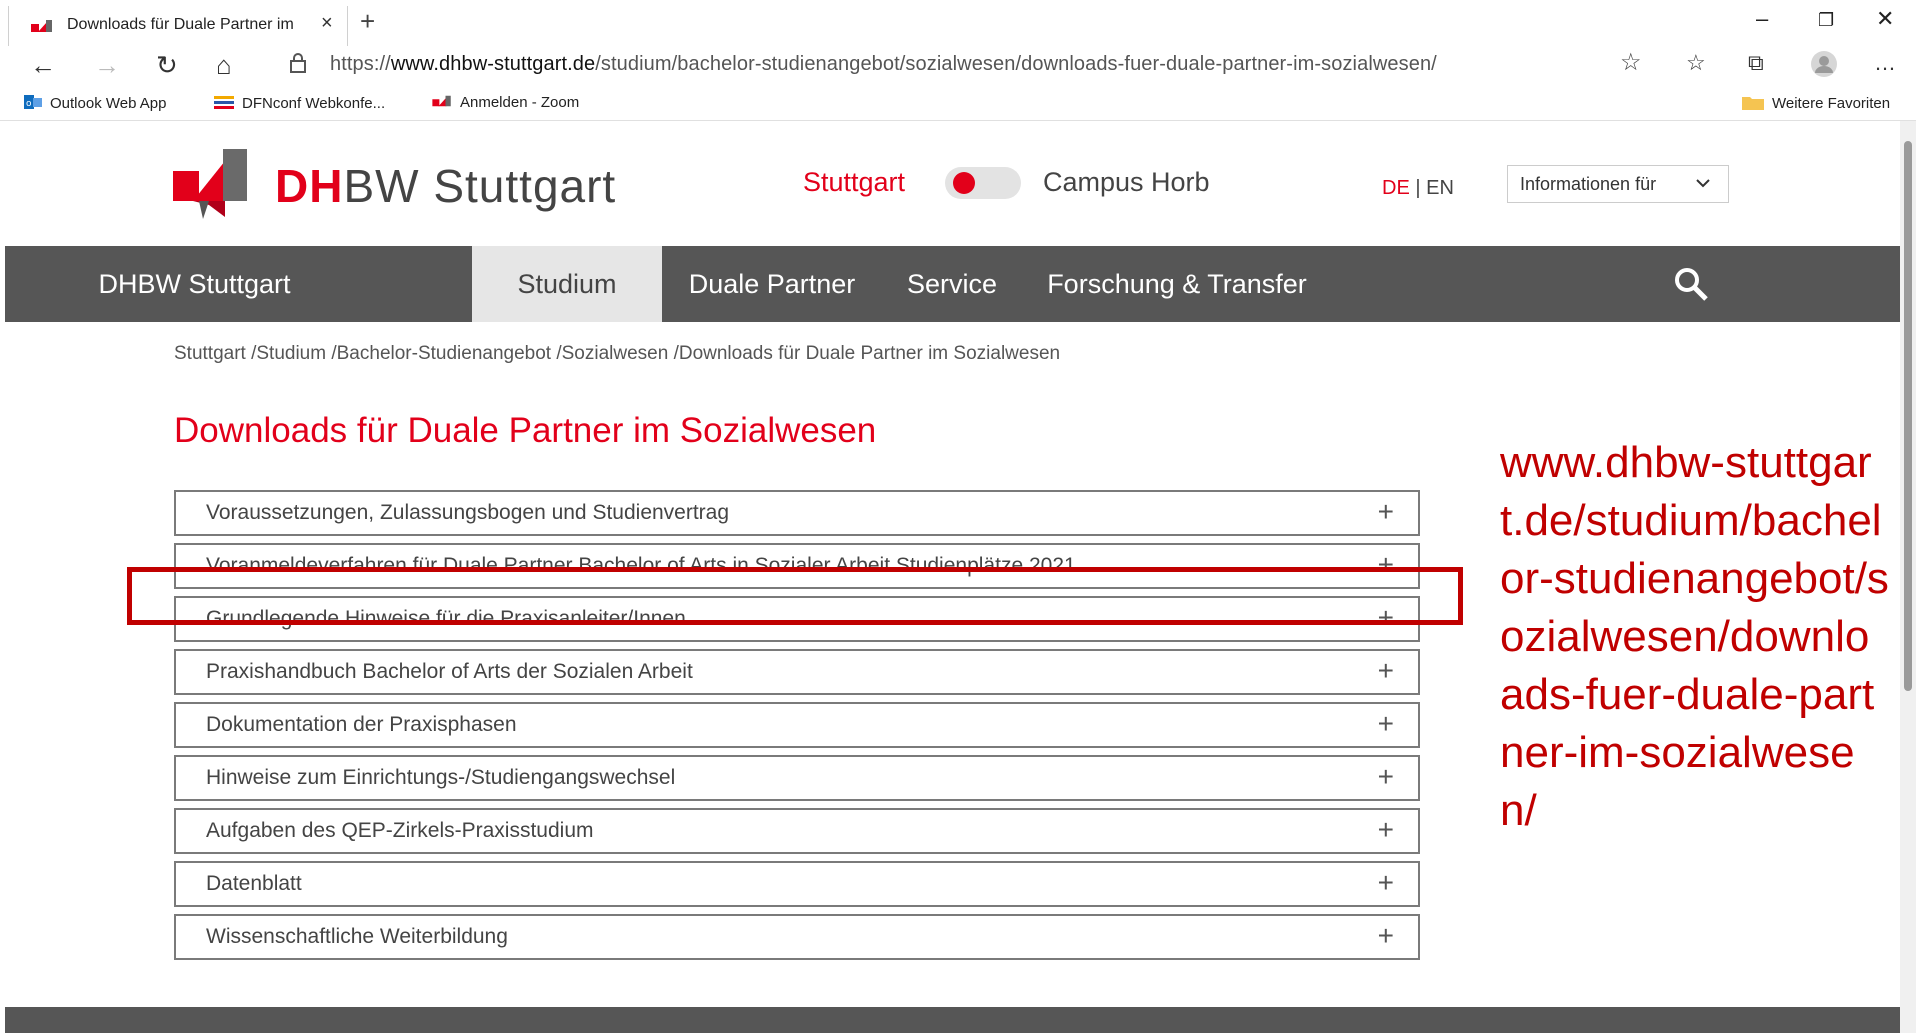  What do you see at coordinates (1762, 19) in the screenshot?
I see `minimize-icon: –` at bounding box center [1762, 19].